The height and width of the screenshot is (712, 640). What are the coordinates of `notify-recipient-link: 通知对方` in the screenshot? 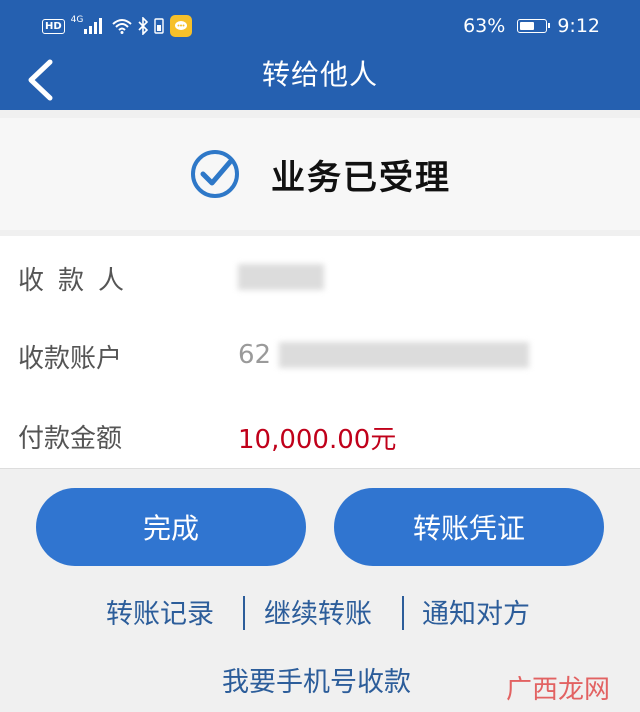 It's located at (476, 611).